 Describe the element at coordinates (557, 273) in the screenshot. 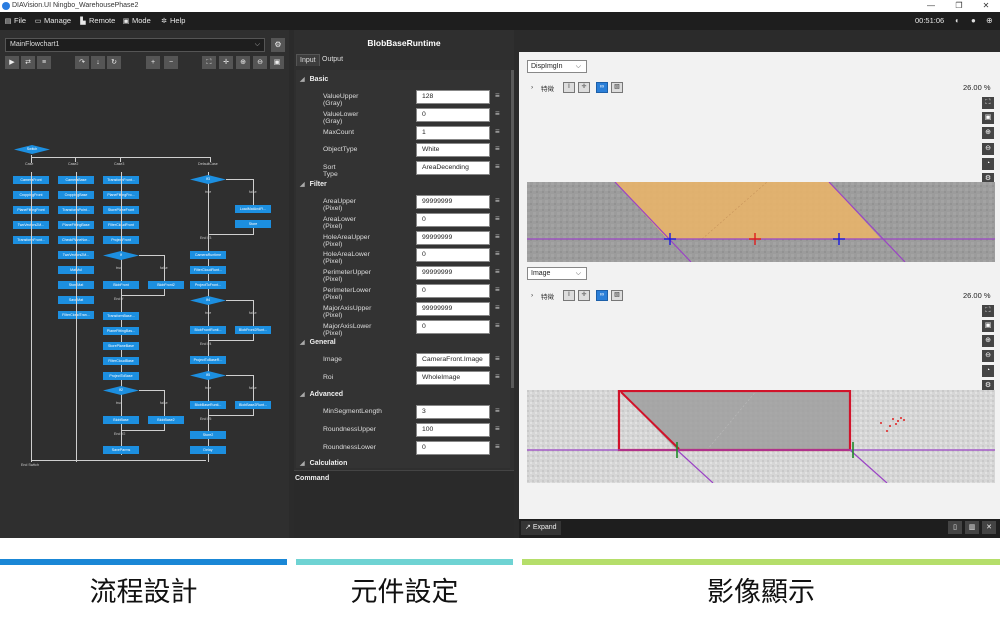

I see `bottom-image-select: Image ⌵` at that location.